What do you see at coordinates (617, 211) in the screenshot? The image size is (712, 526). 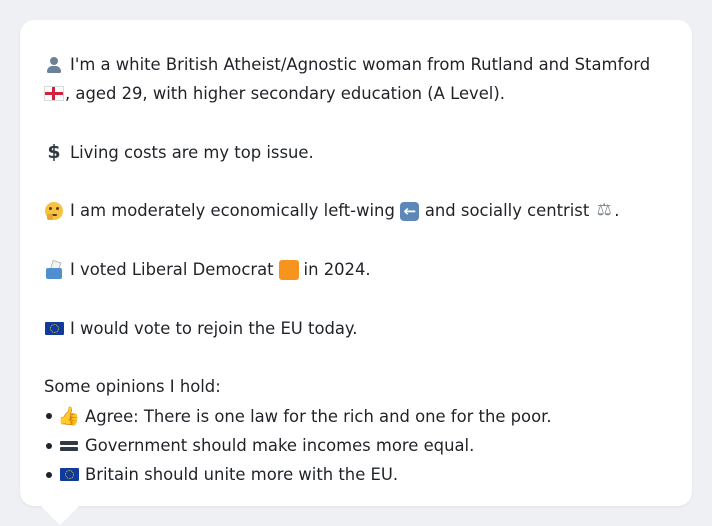 I see `ideology-text-3: .` at bounding box center [617, 211].